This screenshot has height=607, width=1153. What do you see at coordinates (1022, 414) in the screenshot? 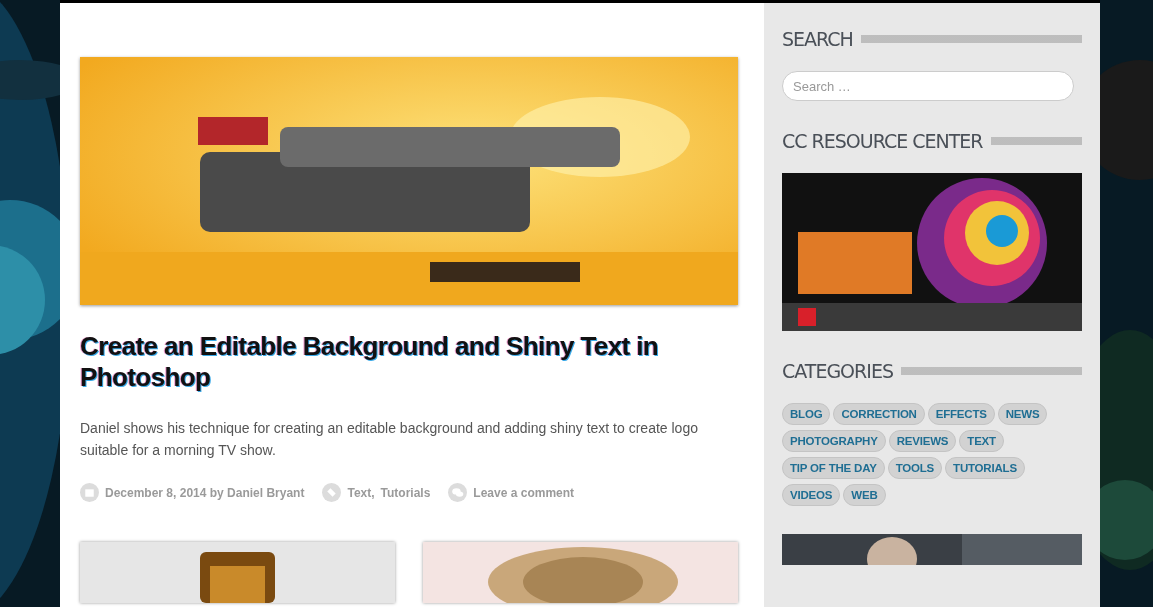
I see `category-tag: NEWS` at bounding box center [1022, 414].